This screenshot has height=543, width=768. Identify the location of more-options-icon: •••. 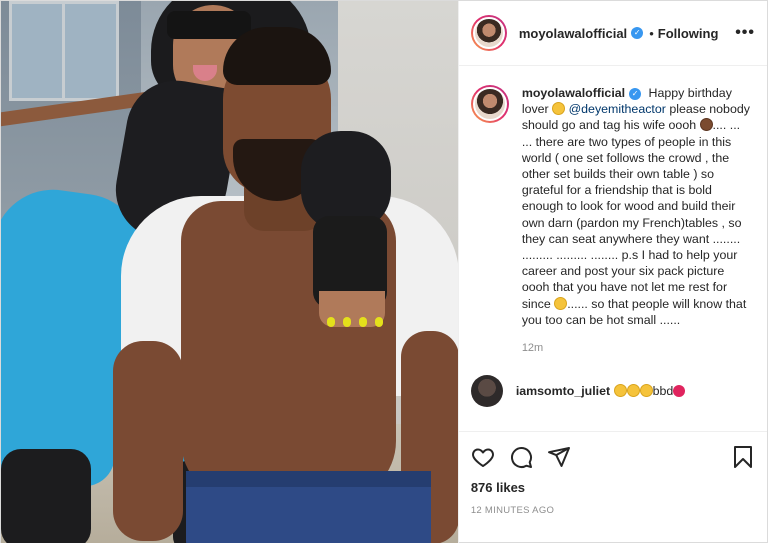
(745, 33).